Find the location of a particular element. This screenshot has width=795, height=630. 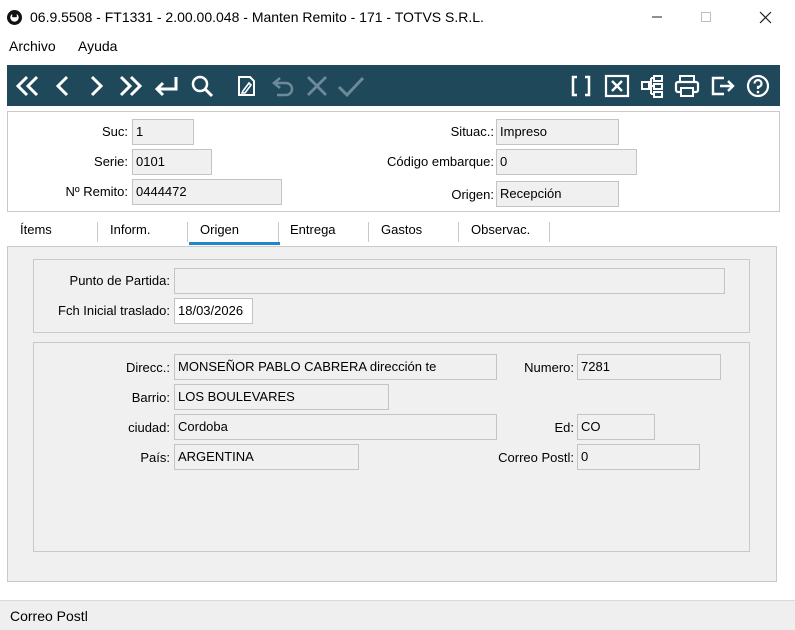

minimize-icon is located at coordinates (657, 17).